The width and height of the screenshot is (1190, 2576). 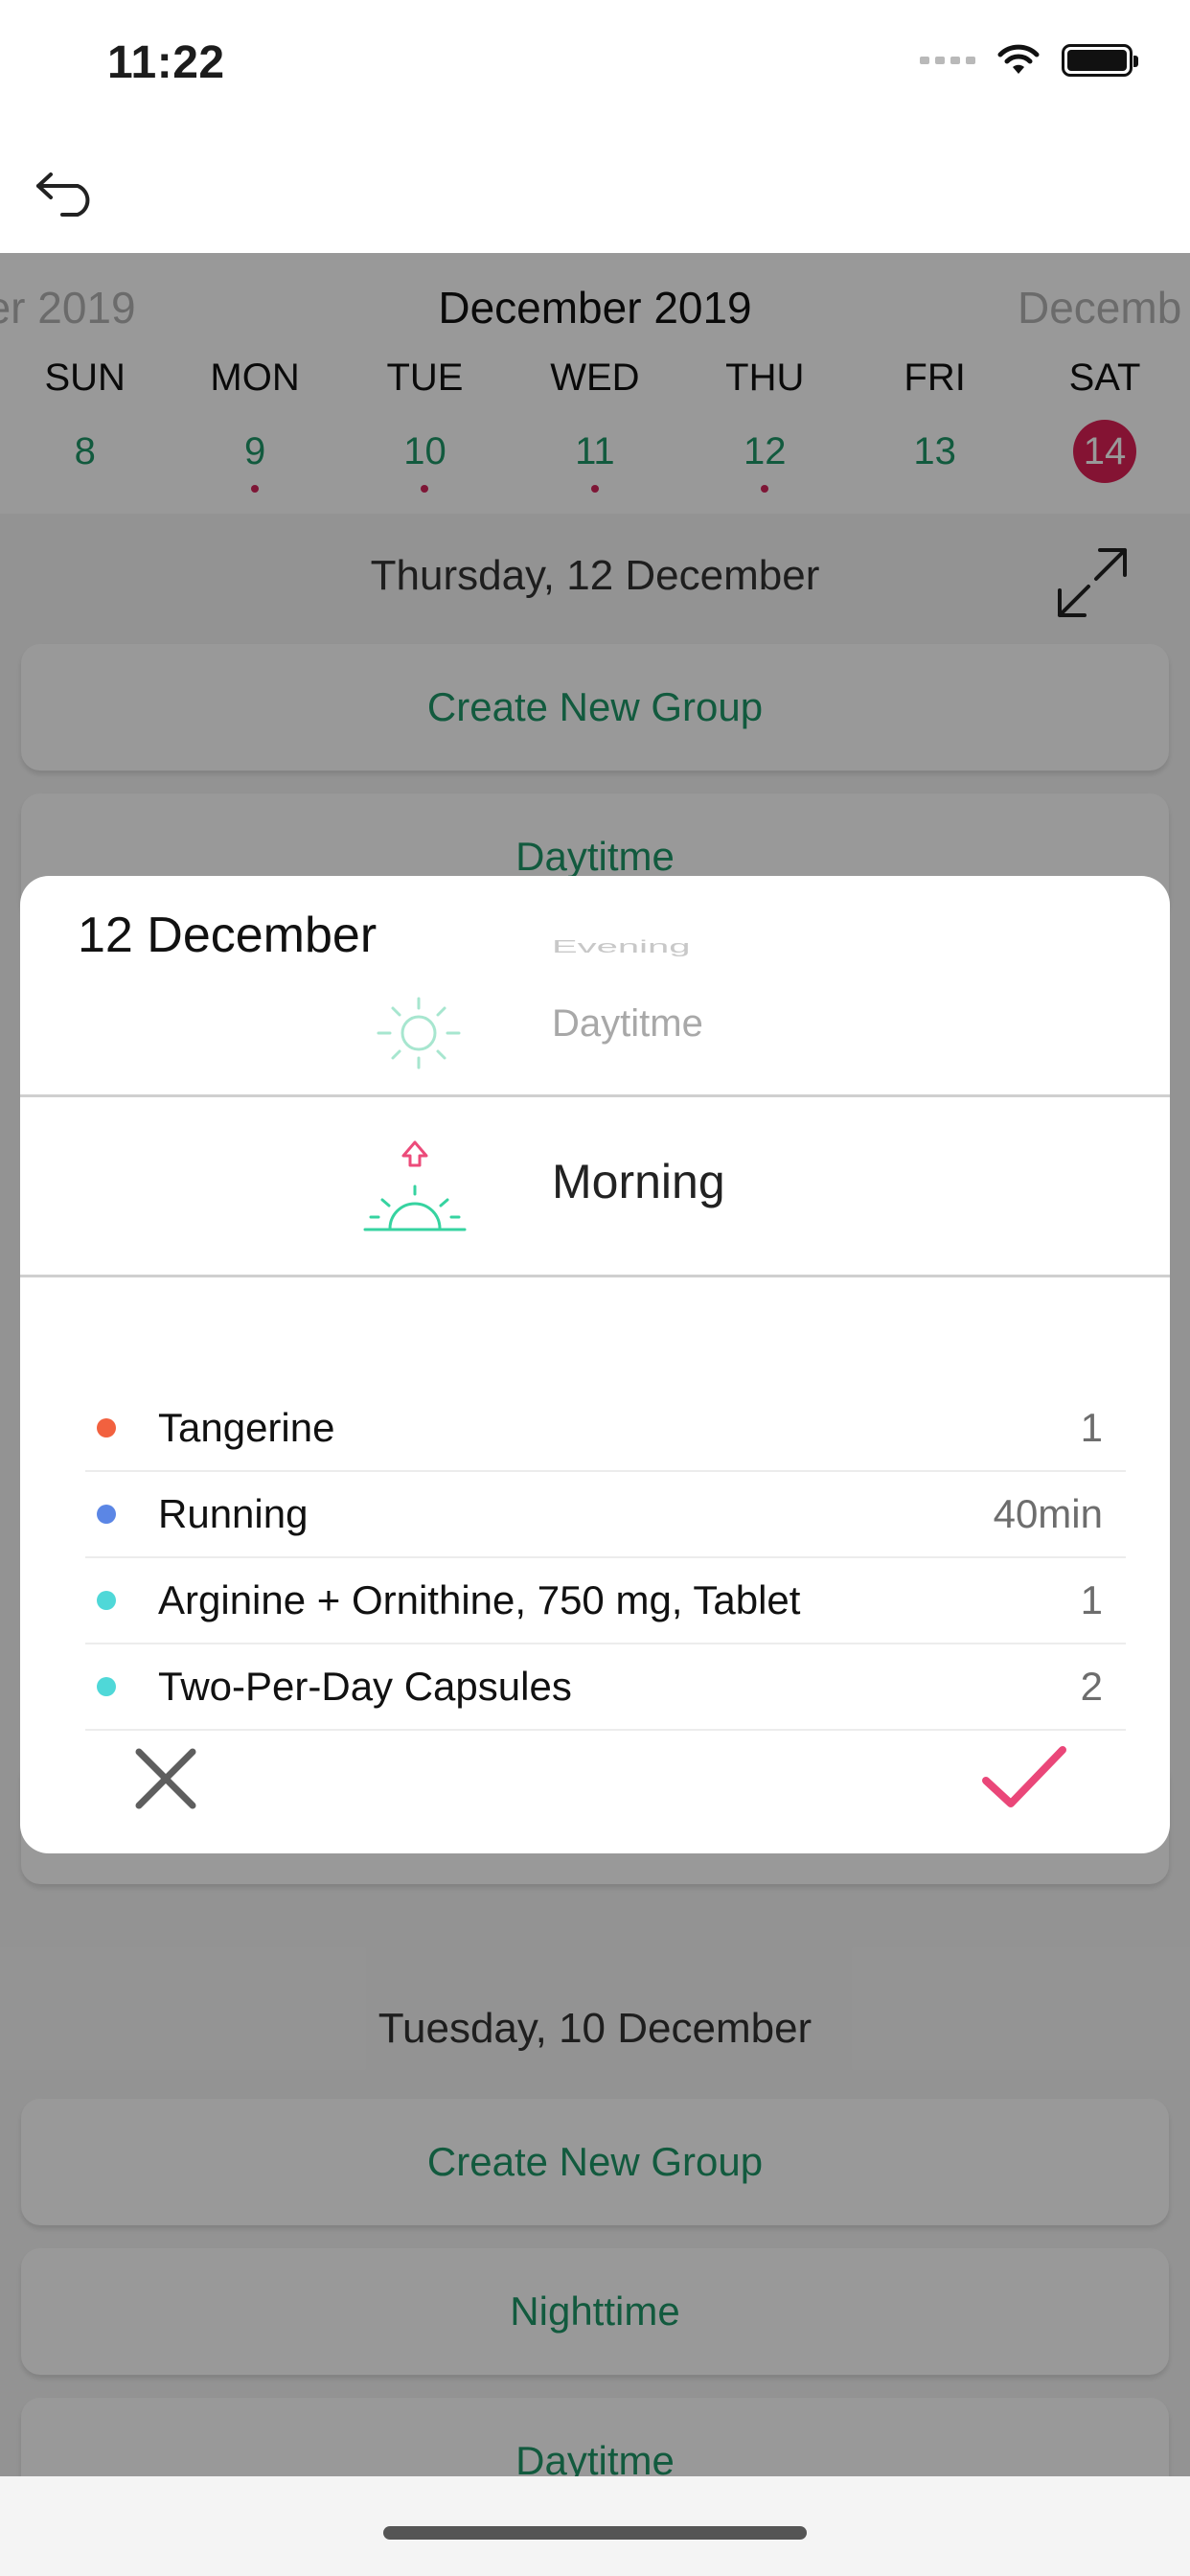 I want to click on sun-icon, so click(x=419, y=1033).